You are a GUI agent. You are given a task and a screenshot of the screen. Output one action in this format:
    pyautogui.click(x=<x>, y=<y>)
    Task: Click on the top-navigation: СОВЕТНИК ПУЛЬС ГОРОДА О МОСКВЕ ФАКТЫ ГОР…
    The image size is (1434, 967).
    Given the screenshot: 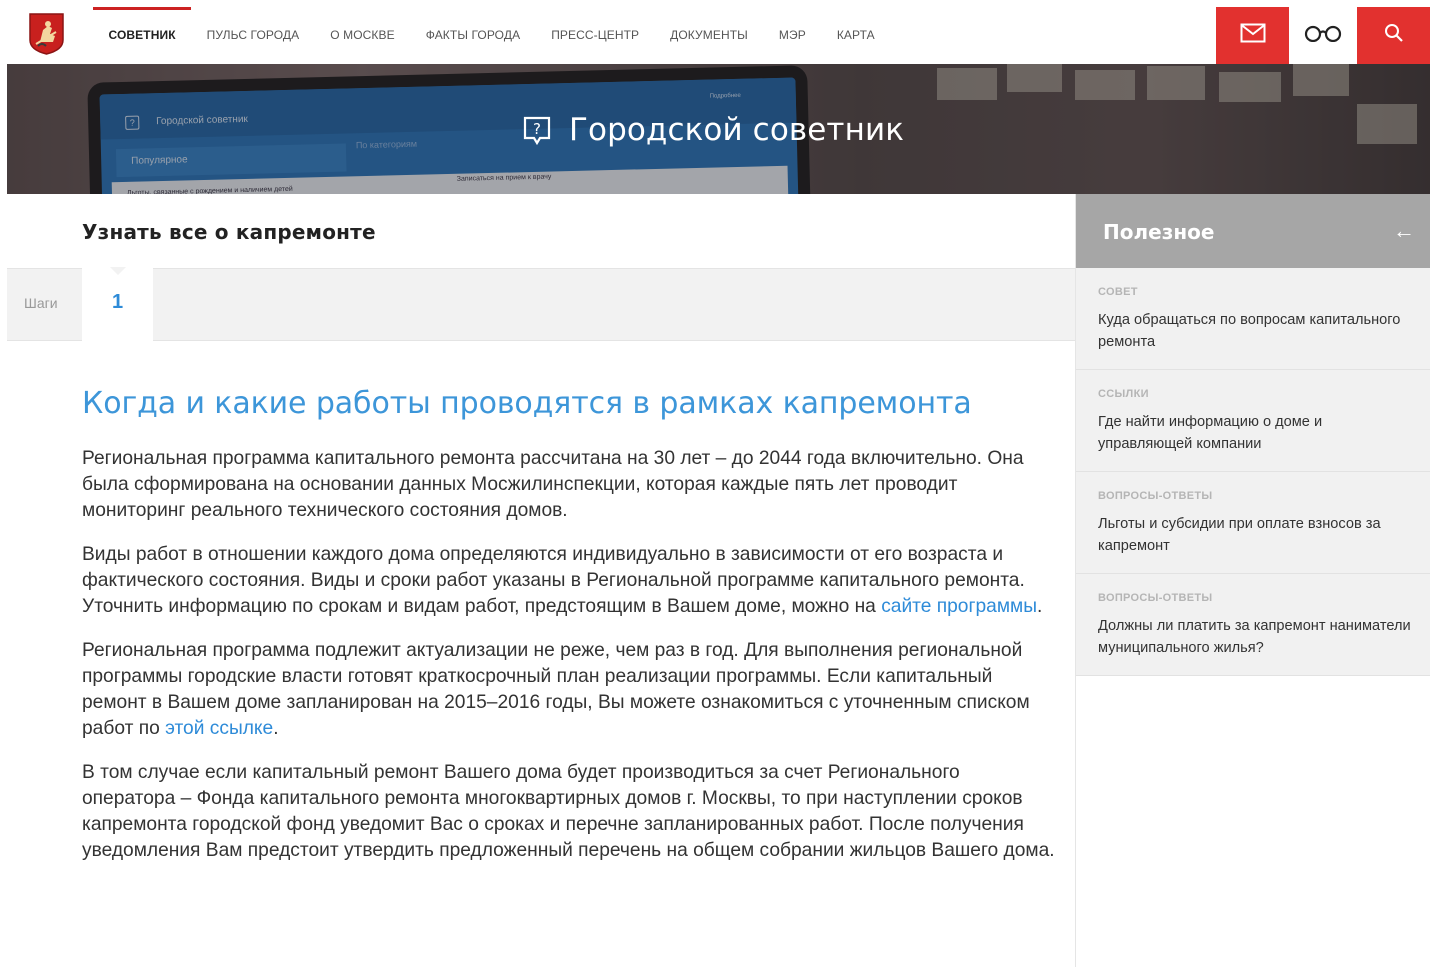 What is the action you would take?
    pyautogui.click(x=718, y=35)
    